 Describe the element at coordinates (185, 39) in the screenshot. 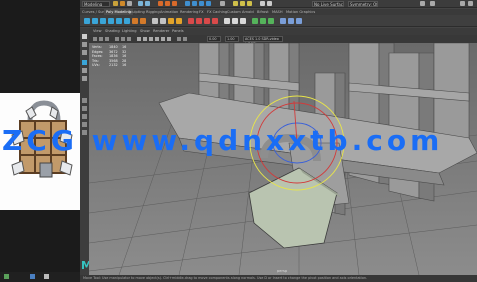

I see `isolate-select-icon` at that location.